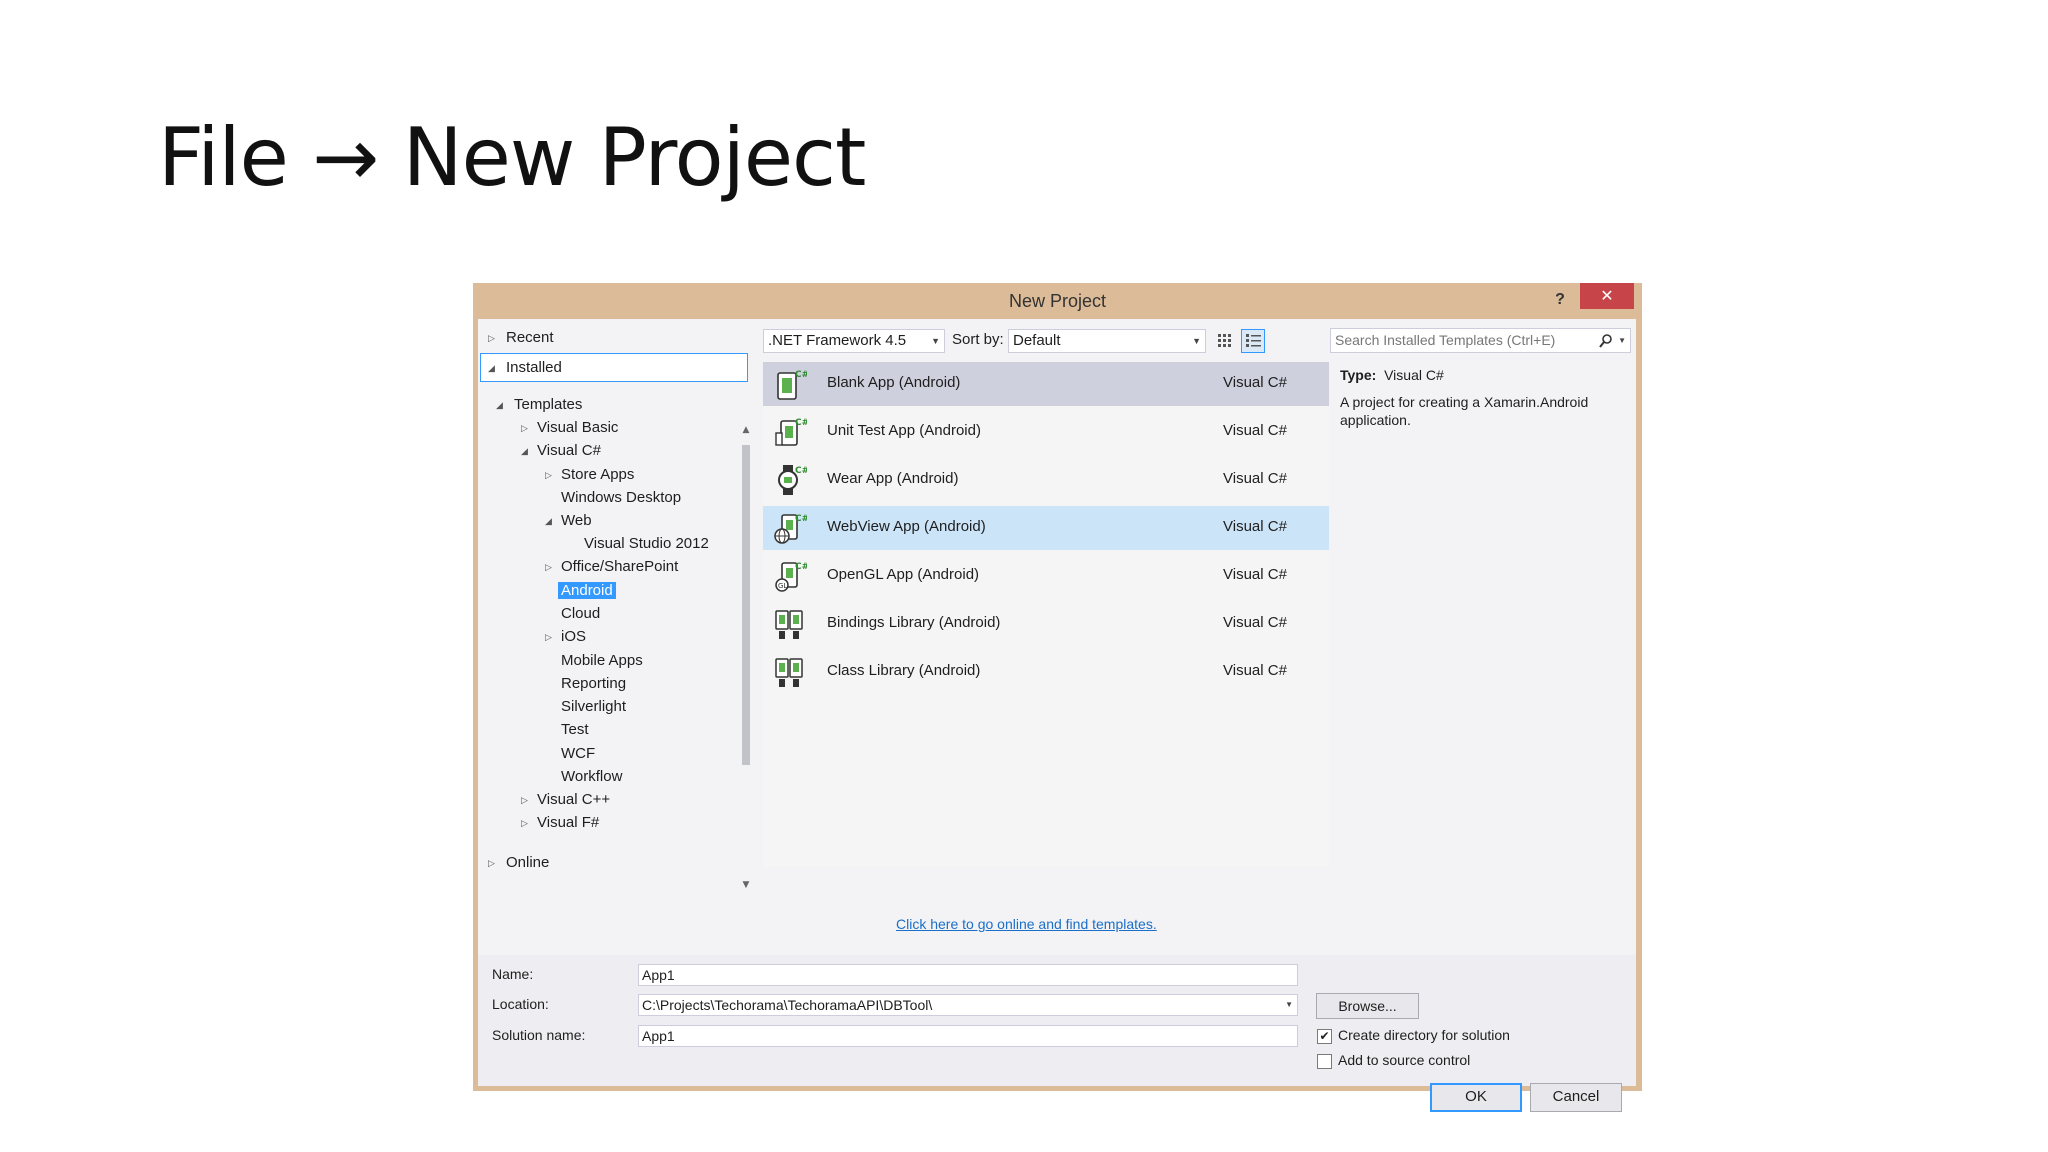 The height and width of the screenshot is (1152, 2048). I want to click on dialog-title: New Project, so click(1057, 301).